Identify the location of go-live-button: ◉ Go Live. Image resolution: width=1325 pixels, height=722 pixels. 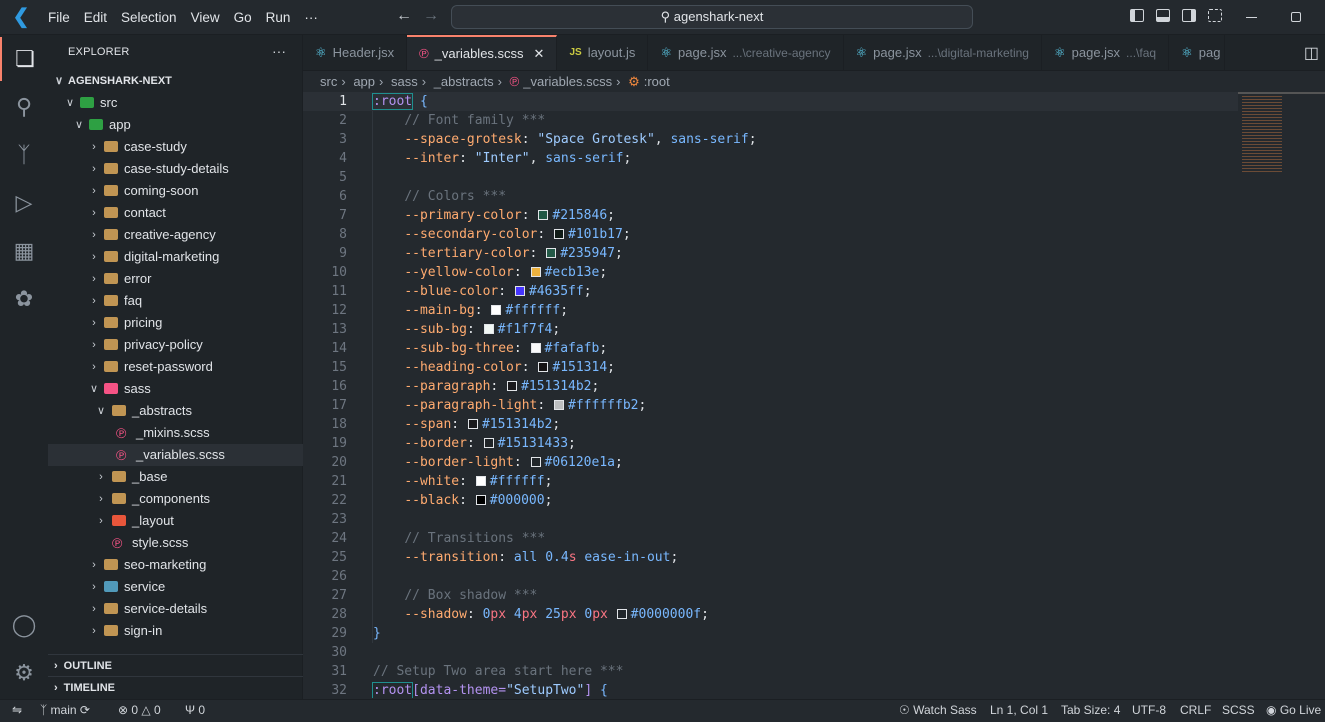
(1293, 710).